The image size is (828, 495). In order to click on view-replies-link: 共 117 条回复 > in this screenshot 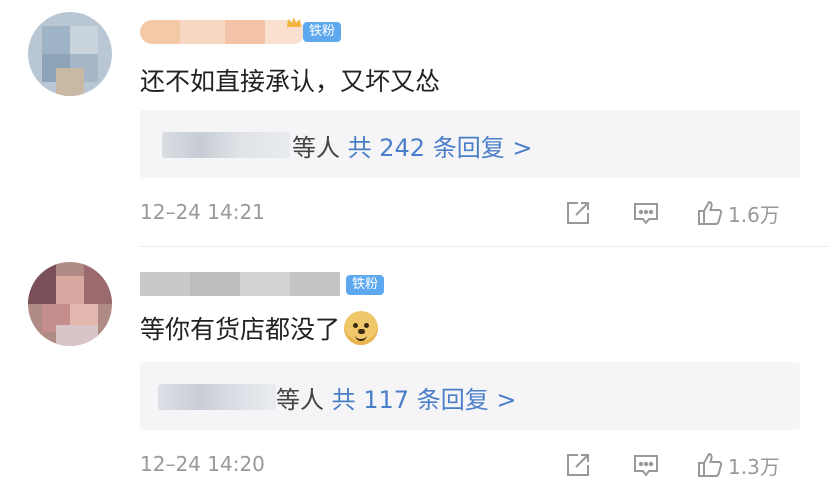, I will do `click(424, 400)`.